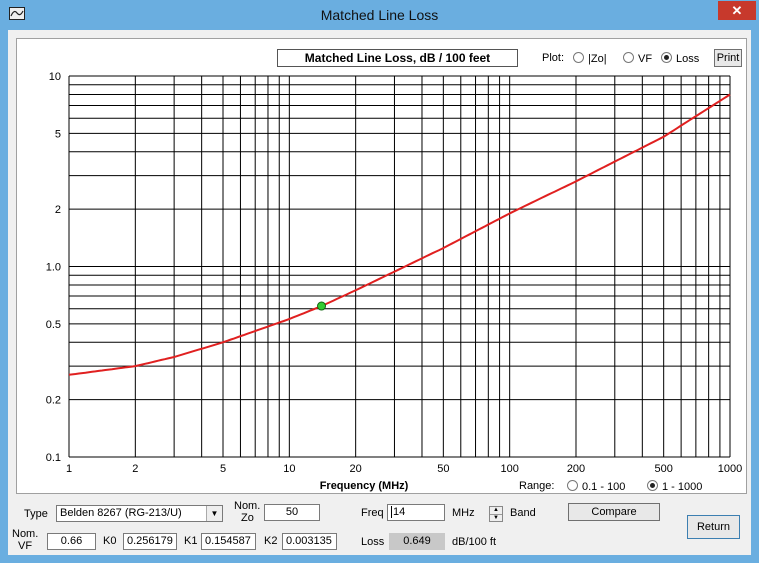  I want to click on y-tick-label: 1.0, so click(53, 268).